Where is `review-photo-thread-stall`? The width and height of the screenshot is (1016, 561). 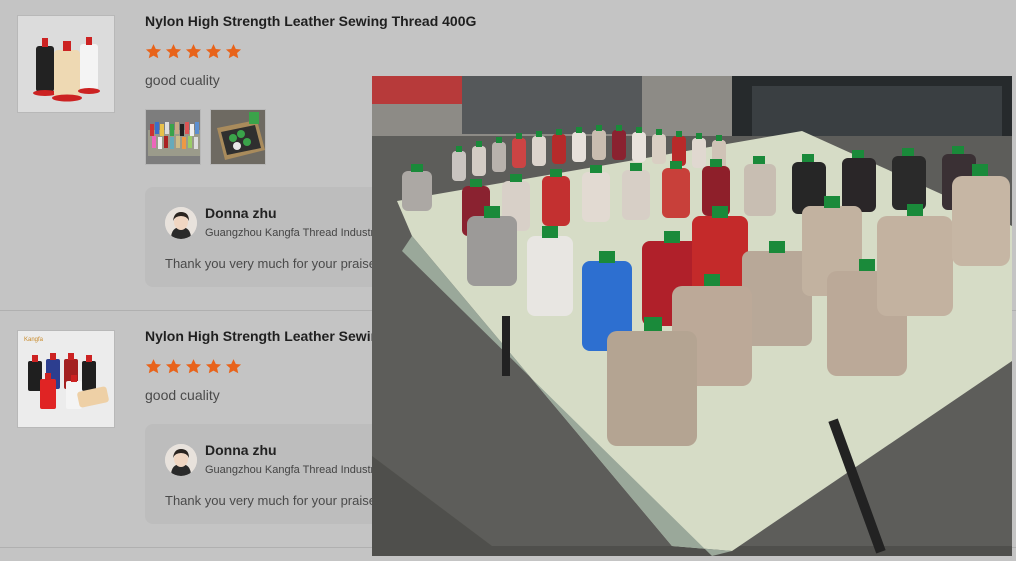
review-photo-thread-stall is located at coordinates (173, 137).